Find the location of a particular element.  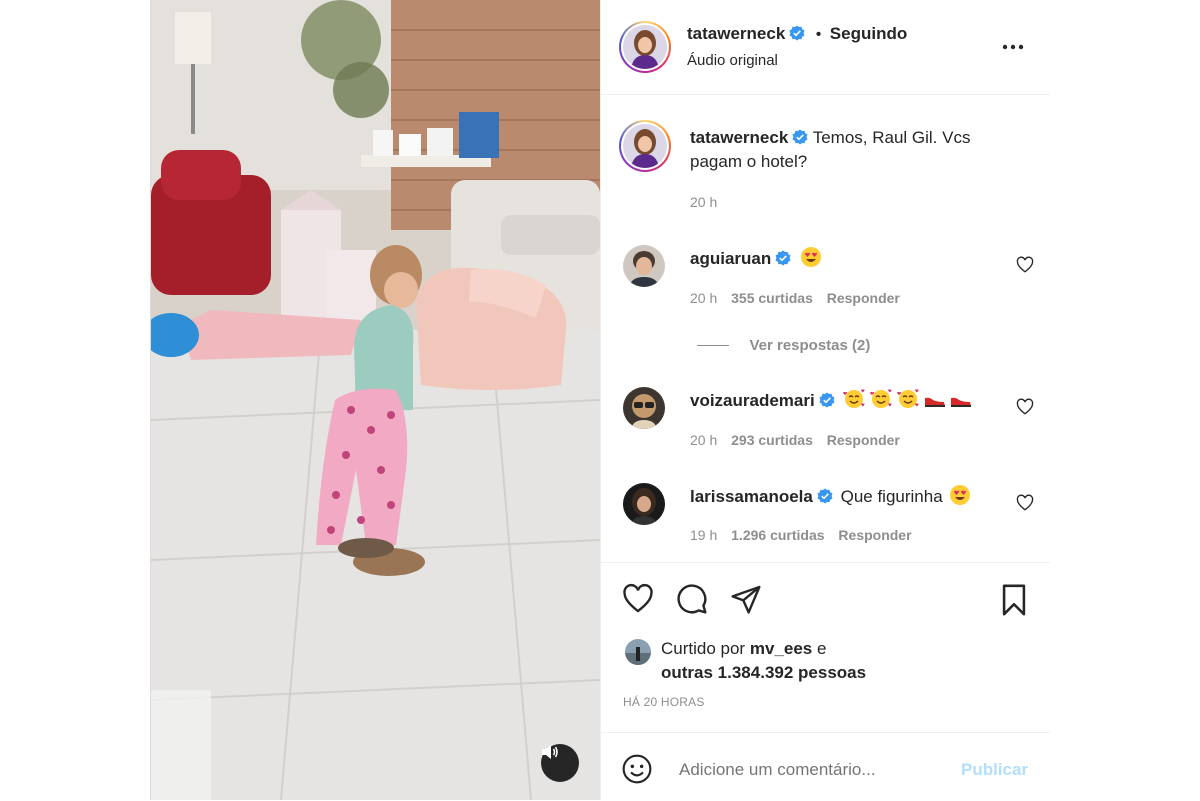

sound-toggle-button is located at coordinates (560, 763).